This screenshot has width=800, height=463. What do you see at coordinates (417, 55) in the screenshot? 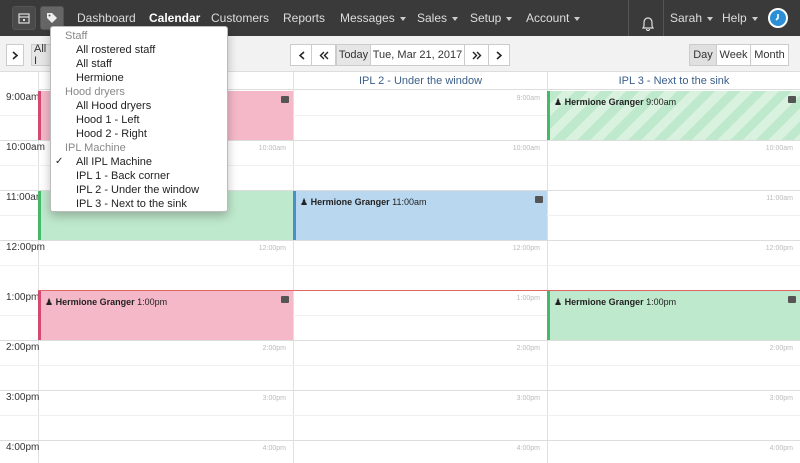
I see `date-picker: Tue, Mar 21, 2017` at bounding box center [417, 55].